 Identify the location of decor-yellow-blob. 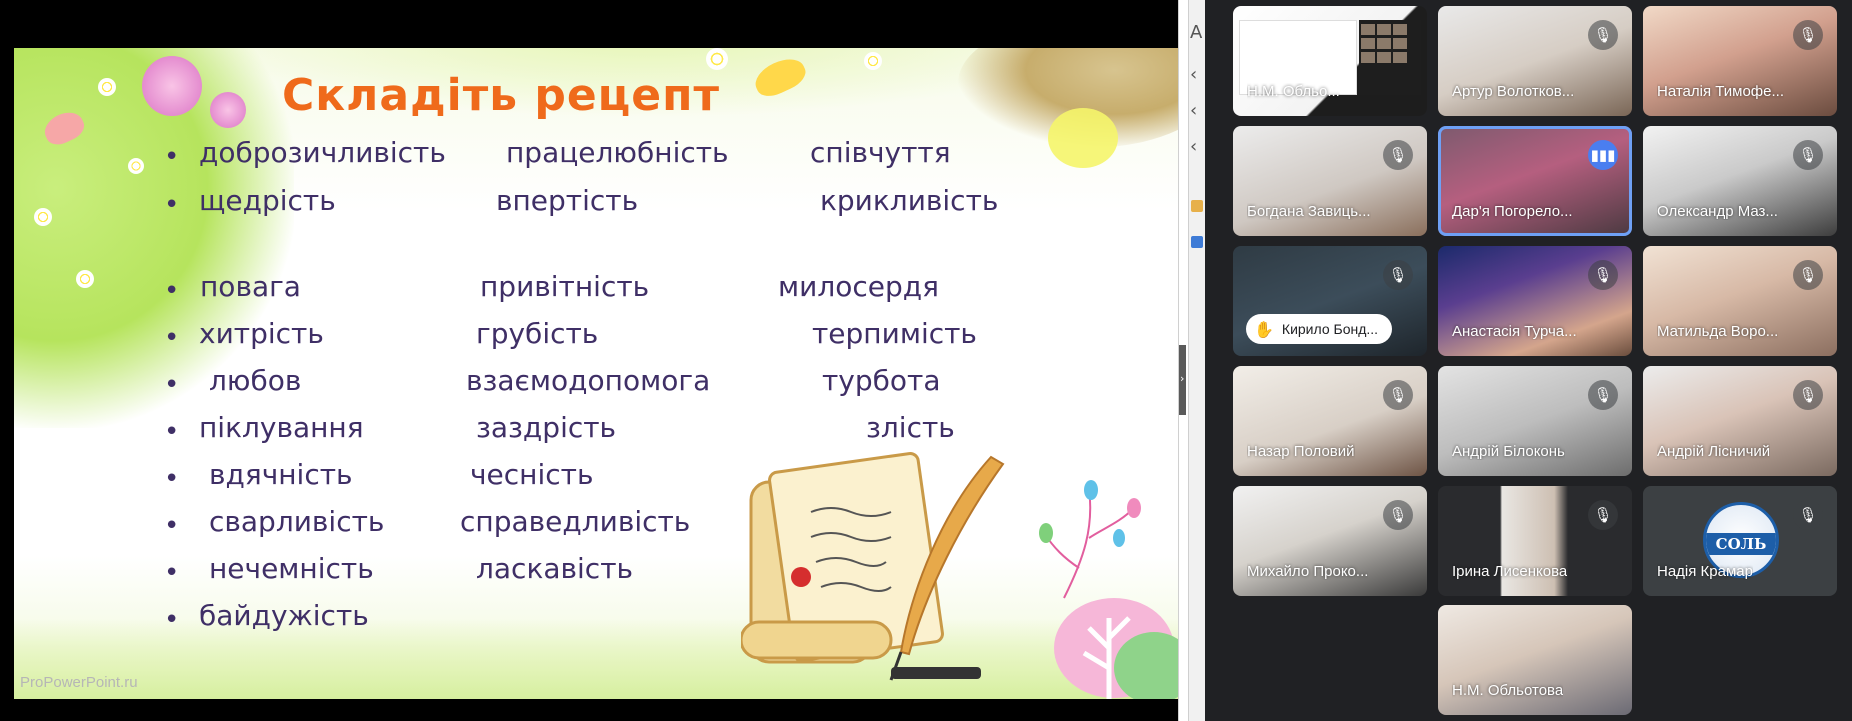
(1083, 138).